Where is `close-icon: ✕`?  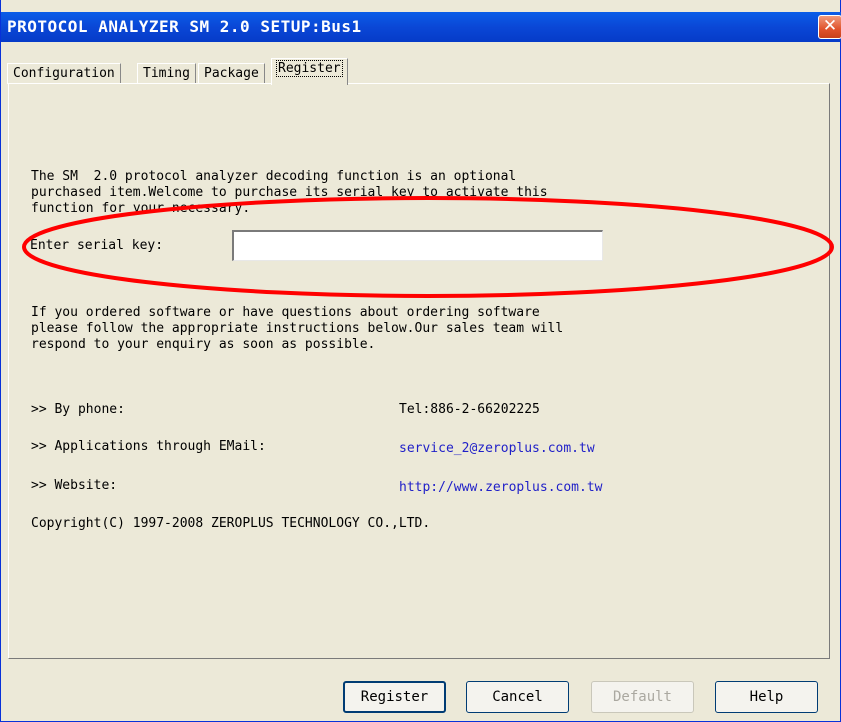
close-icon: ✕ is located at coordinates (830, 26).